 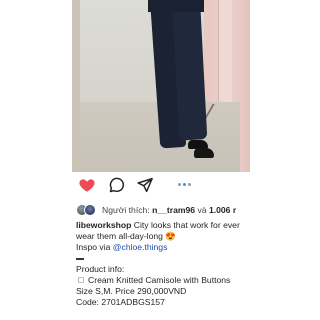 I want to click on liker-avatars, so click(x=87, y=210).